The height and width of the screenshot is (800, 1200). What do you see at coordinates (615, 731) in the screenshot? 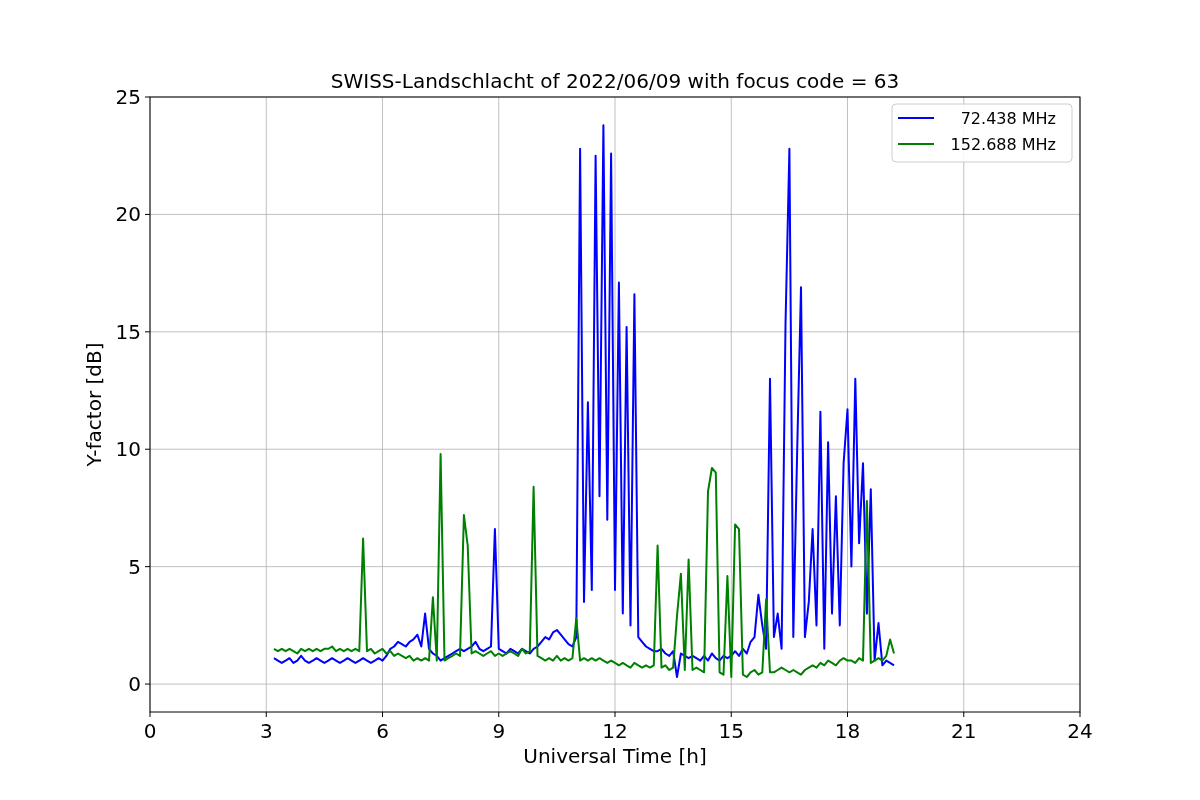
I see `x-tick-label: 12` at bounding box center [615, 731].